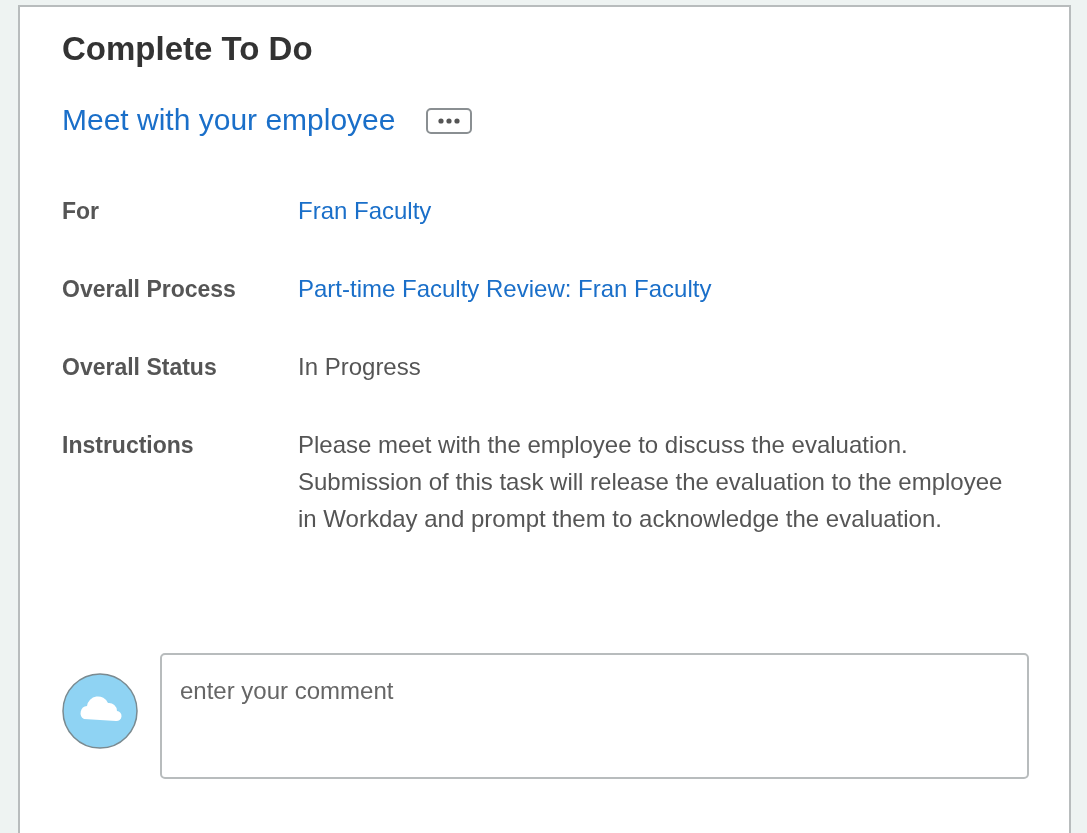 Image resolution: width=1087 pixels, height=833 pixels. Describe the element at coordinates (188, 49) in the screenshot. I see `page-title: Complete To Do` at that location.